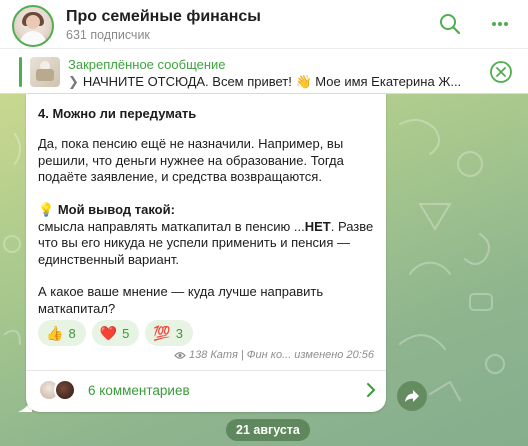  I want to click on reaction-heart: ❤️ 5, so click(115, 333).